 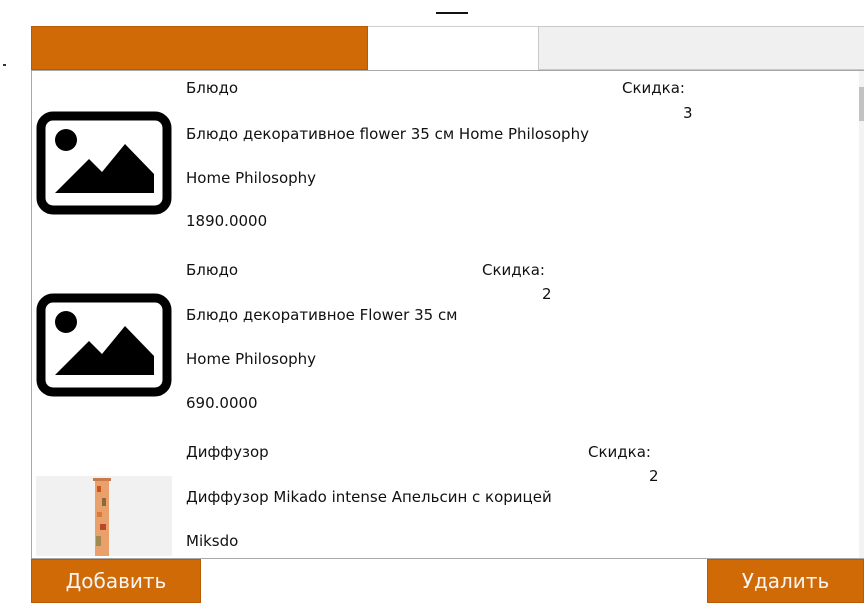 What do you see at coordinates (116, 581) in the screenshot?
I see `add-button: Добавить` at bounding box center [116, 581].